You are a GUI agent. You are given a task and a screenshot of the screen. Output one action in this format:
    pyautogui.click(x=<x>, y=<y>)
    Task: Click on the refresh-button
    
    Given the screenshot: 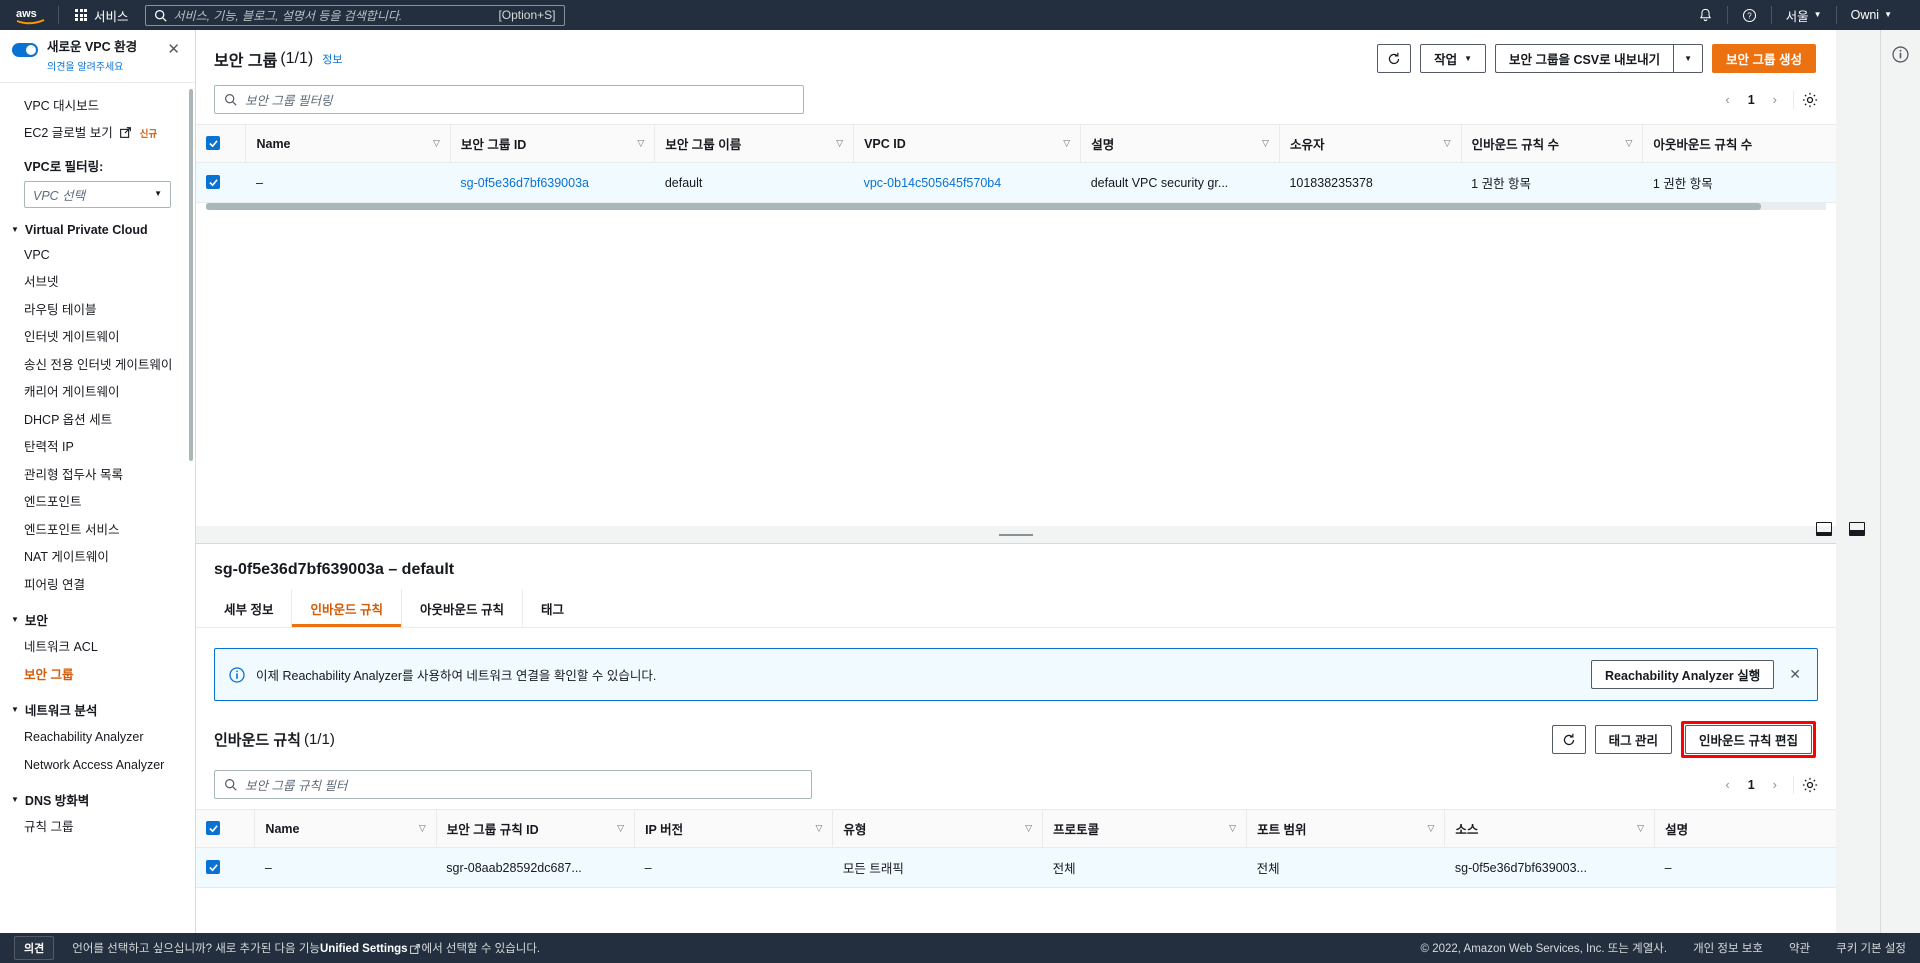 What is the action you would take?
    pyautogui.click(x=1394, y=58)
    